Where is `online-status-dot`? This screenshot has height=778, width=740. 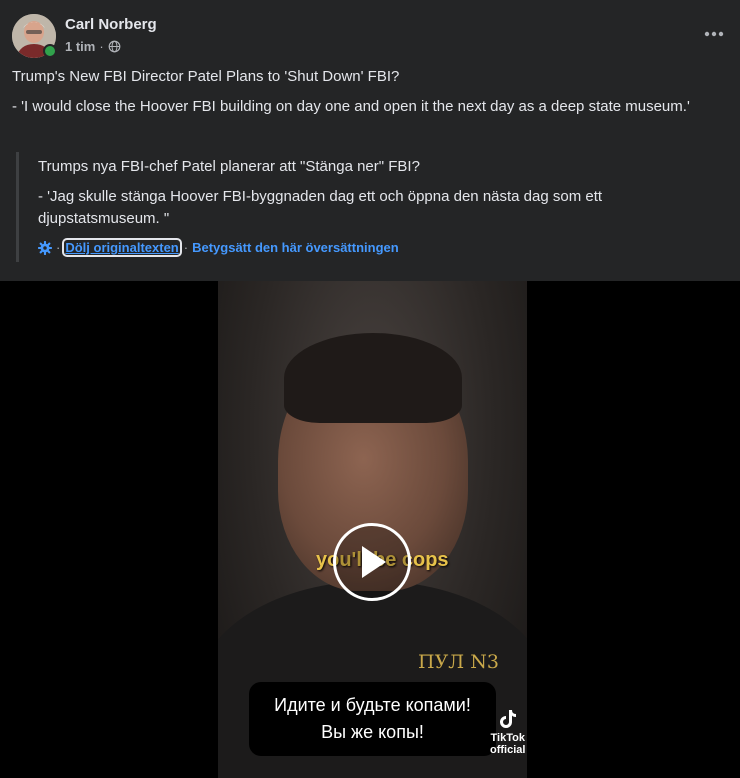 online-status-dot is located at coordinates (50, 51).